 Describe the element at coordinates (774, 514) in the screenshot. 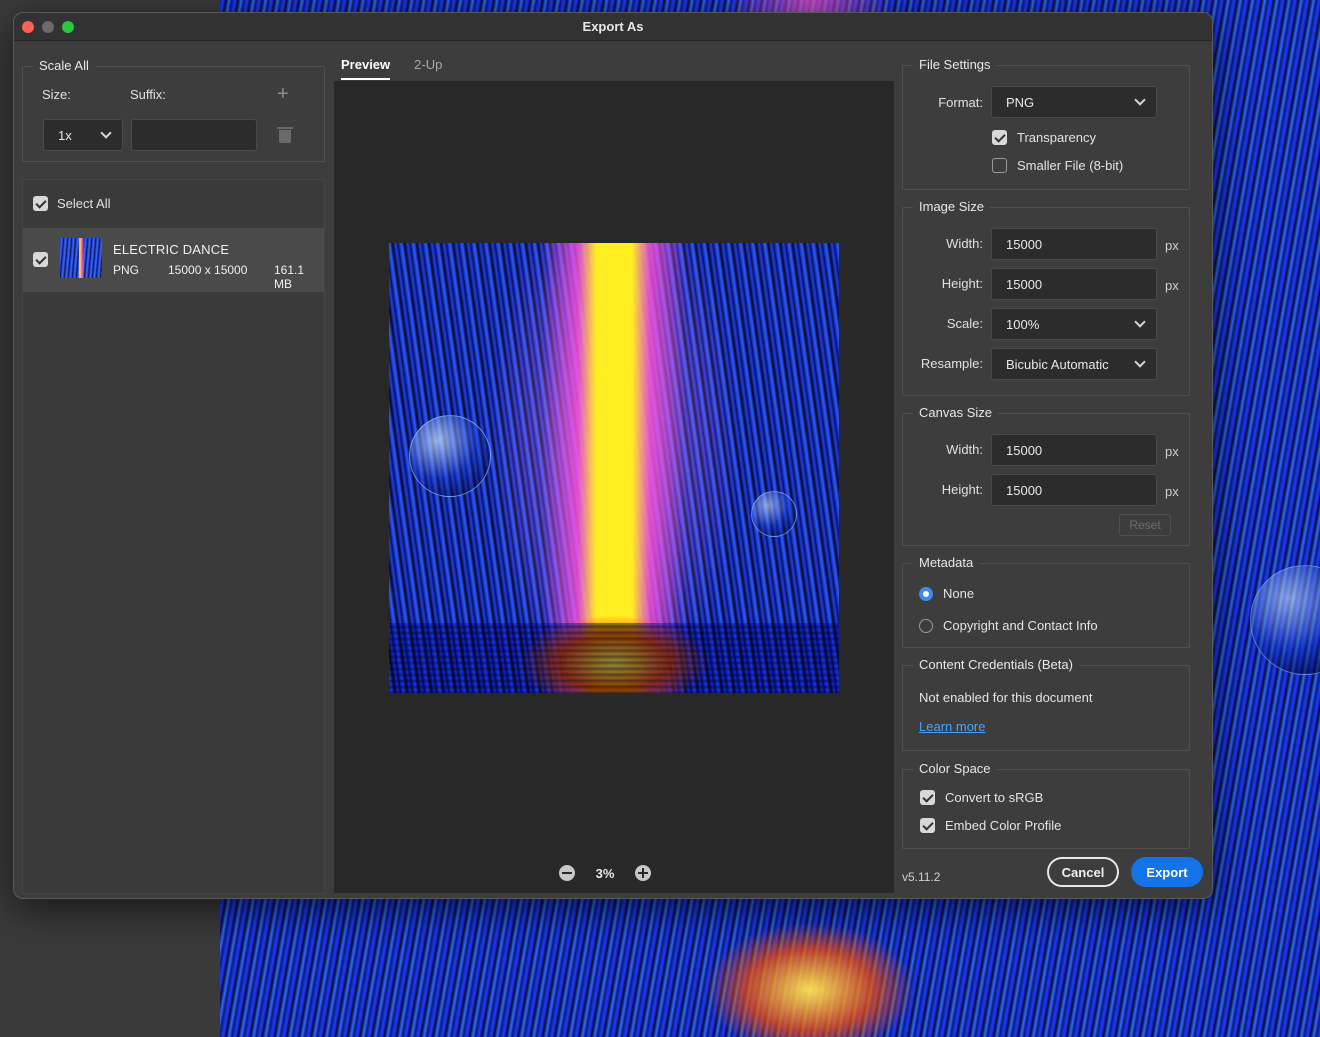

I see `preview-orb` at that location.